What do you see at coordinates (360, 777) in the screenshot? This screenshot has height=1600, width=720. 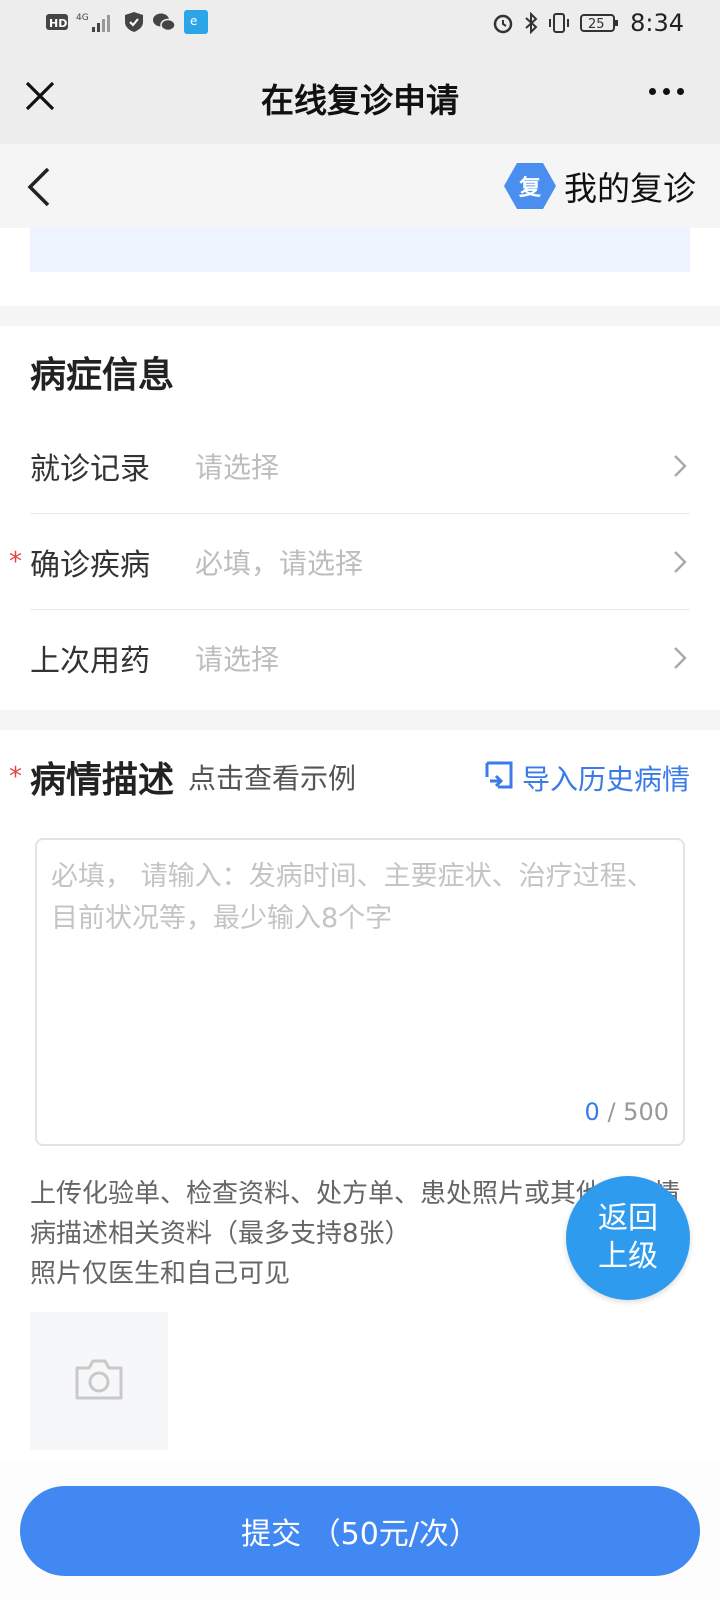 I see `description-header: 病情描述 点击查看示例 导入历史病情` at bounding box center [360, 777].